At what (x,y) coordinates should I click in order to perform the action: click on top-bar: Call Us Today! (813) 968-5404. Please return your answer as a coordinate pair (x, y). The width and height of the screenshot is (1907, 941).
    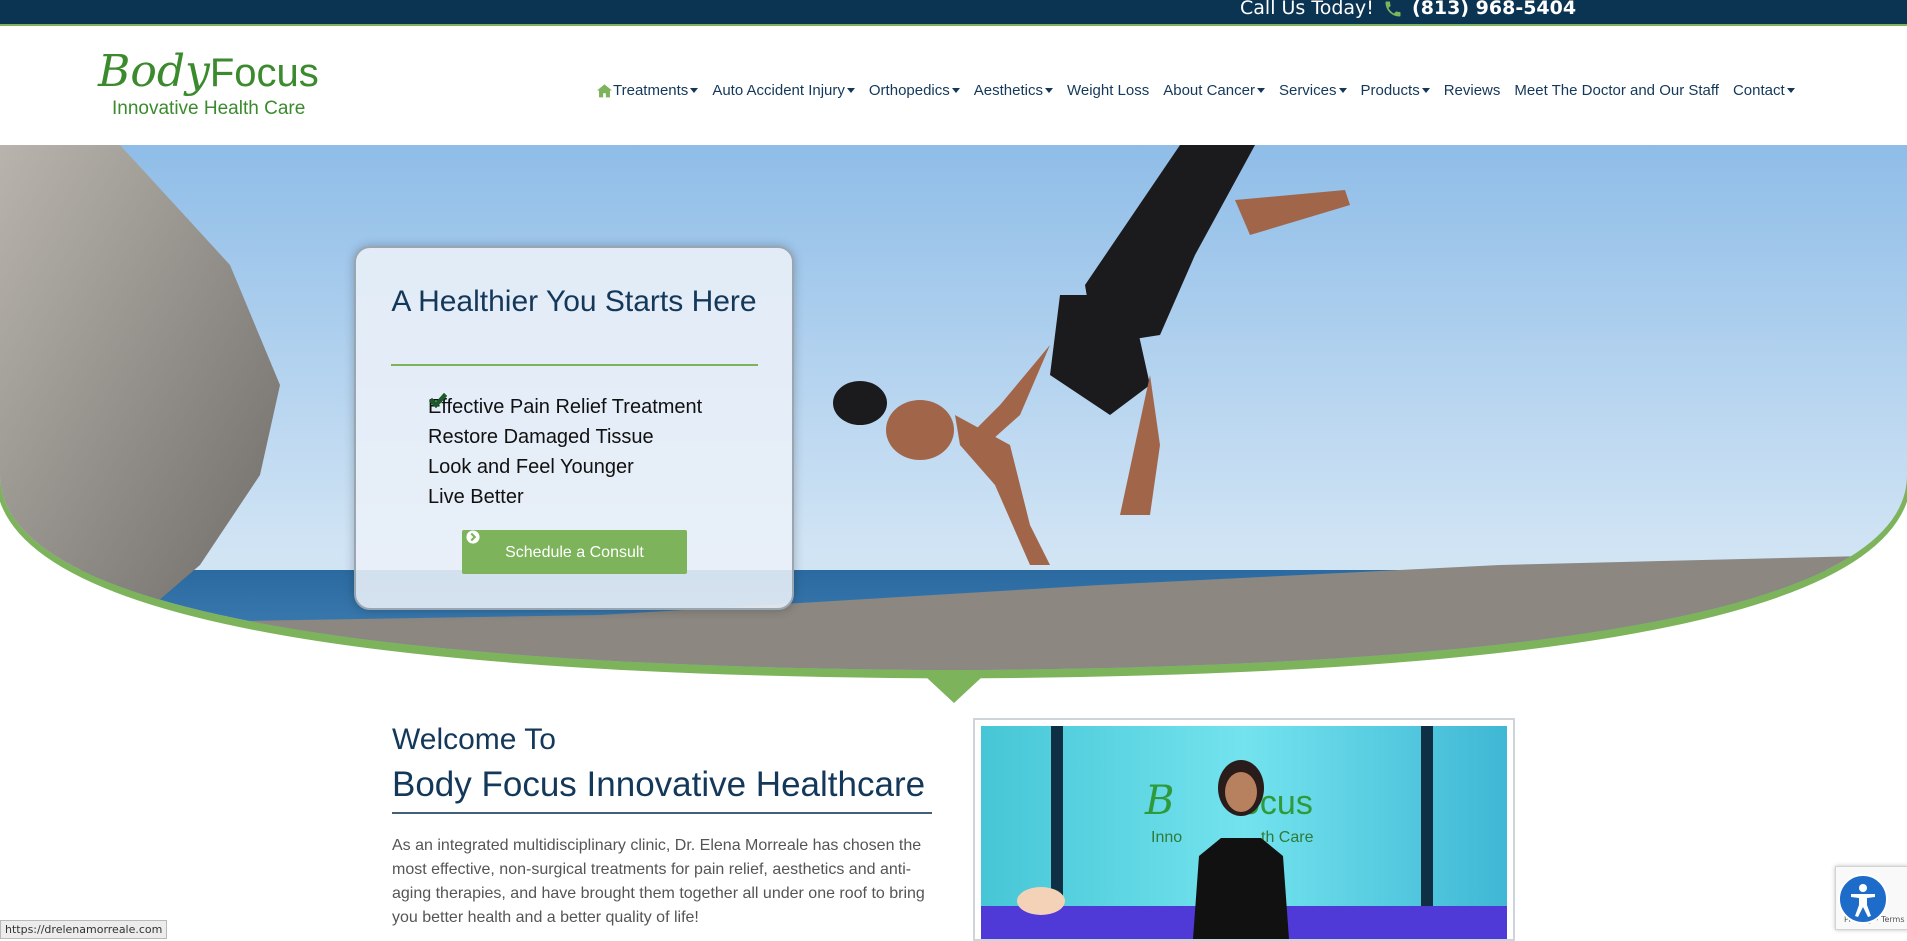
    Looking at the image, I should click on (953, 13).